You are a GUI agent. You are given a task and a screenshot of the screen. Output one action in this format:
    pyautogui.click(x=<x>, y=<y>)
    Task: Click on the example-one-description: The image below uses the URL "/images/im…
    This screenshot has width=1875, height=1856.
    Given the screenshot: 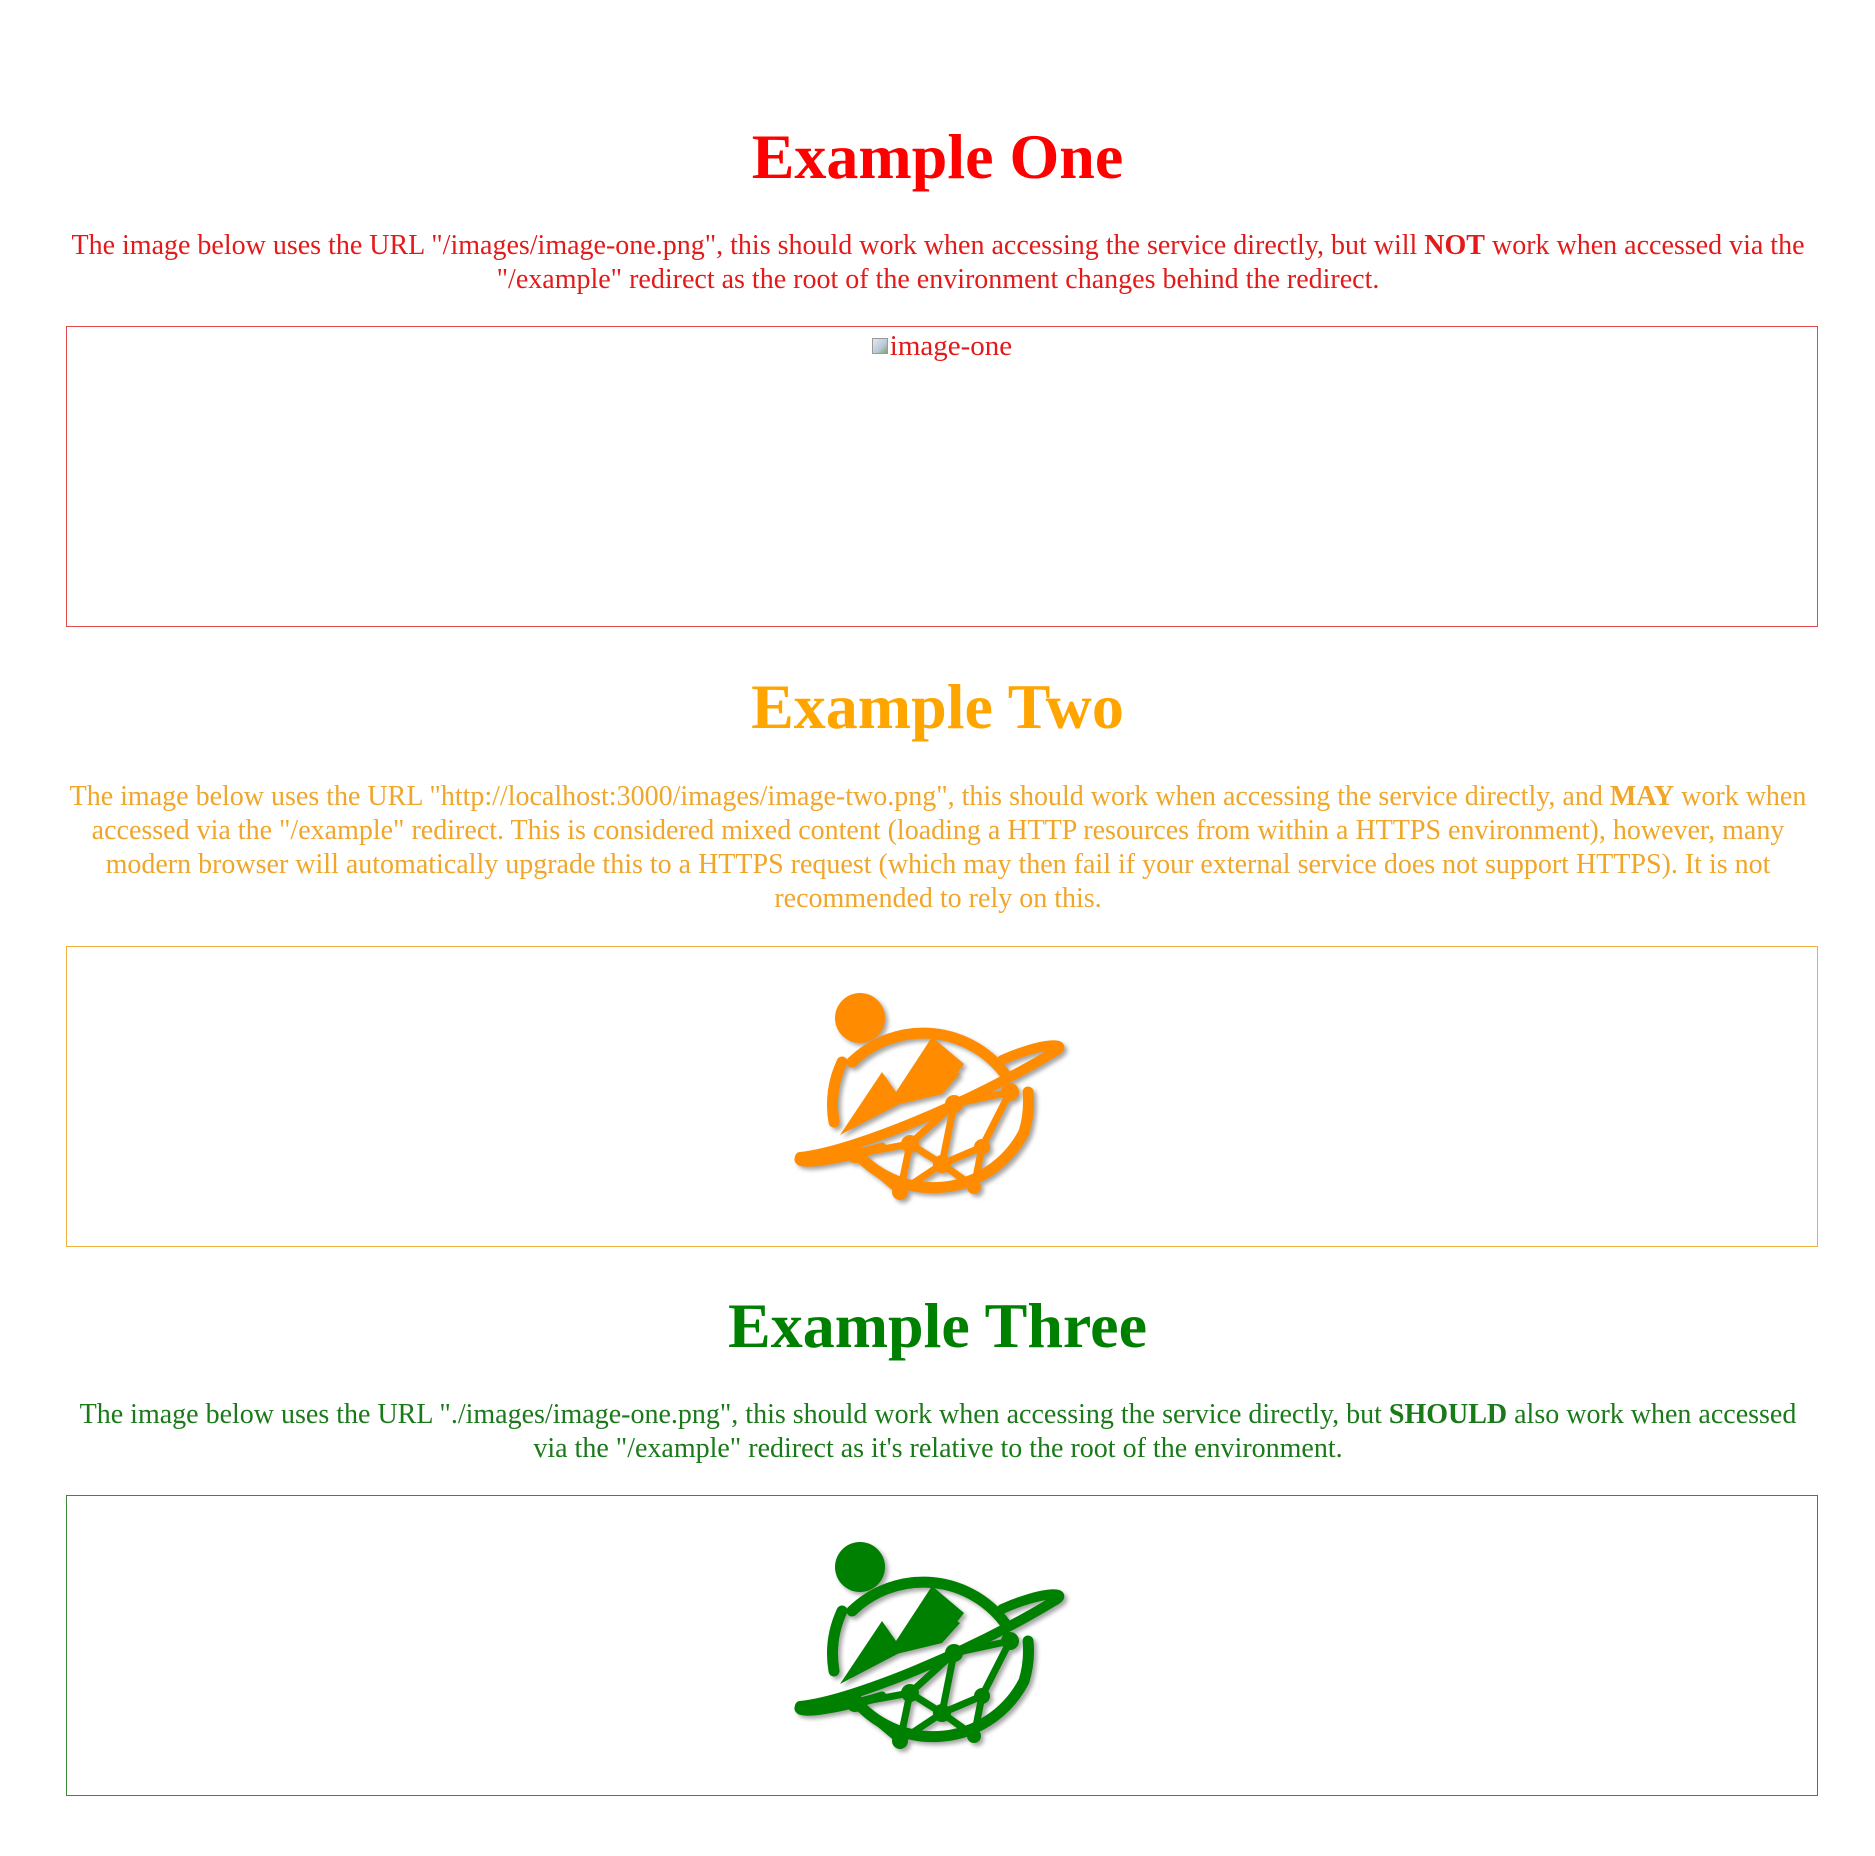 What is the action you would take?
    pyautogui.click(x=938, y=263)
    